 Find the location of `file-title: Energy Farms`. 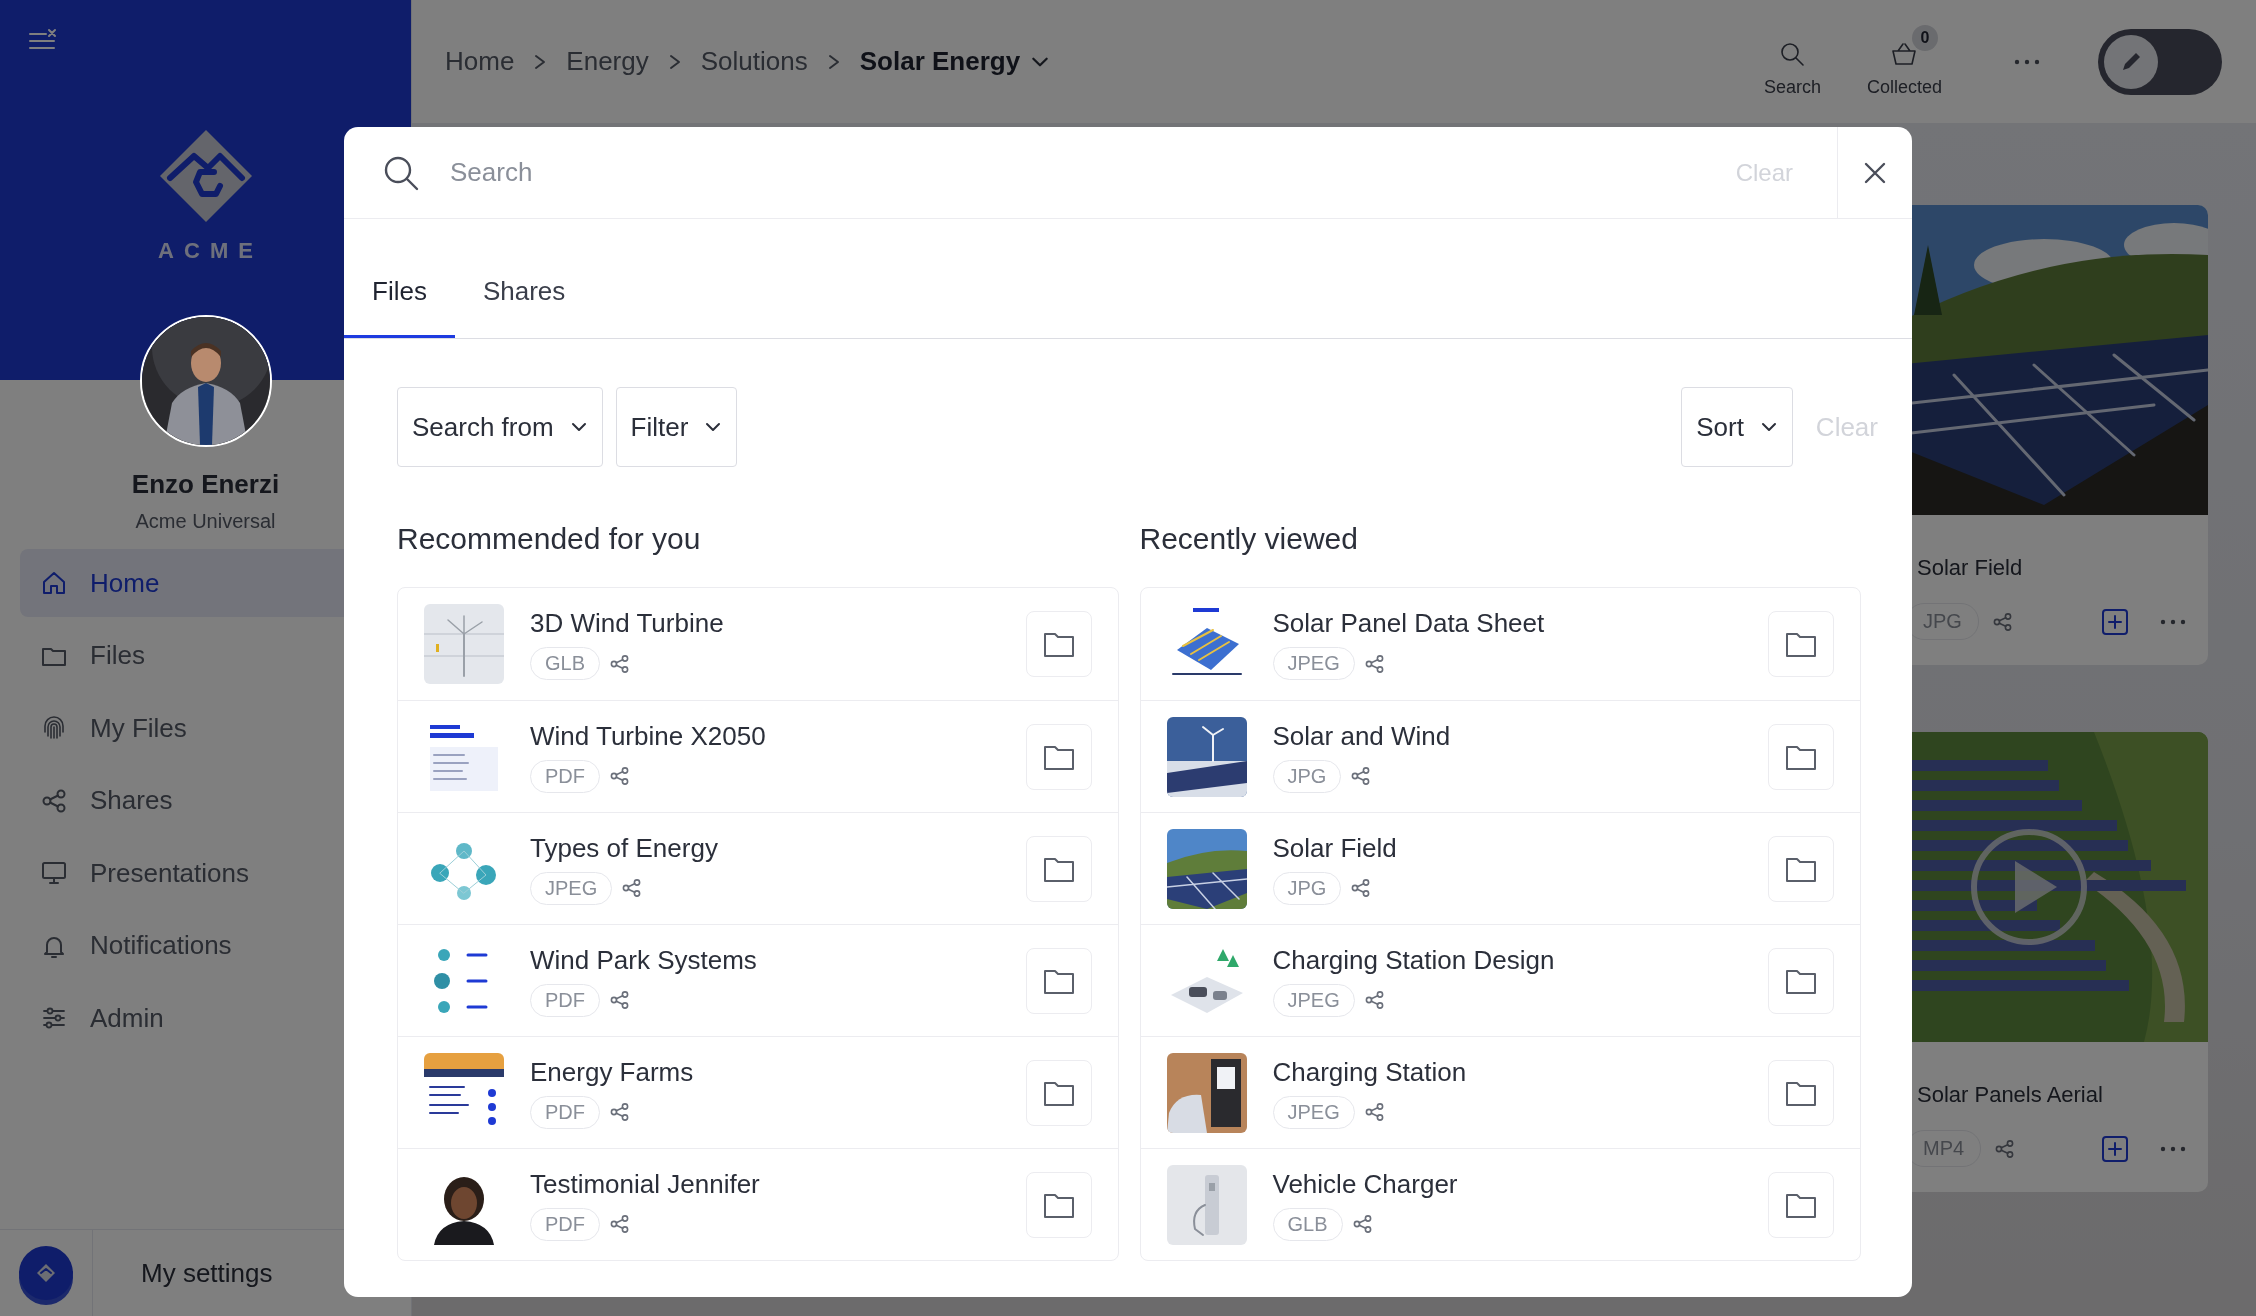

file-title: Energy Farms is located at coordinates (612, 1072).